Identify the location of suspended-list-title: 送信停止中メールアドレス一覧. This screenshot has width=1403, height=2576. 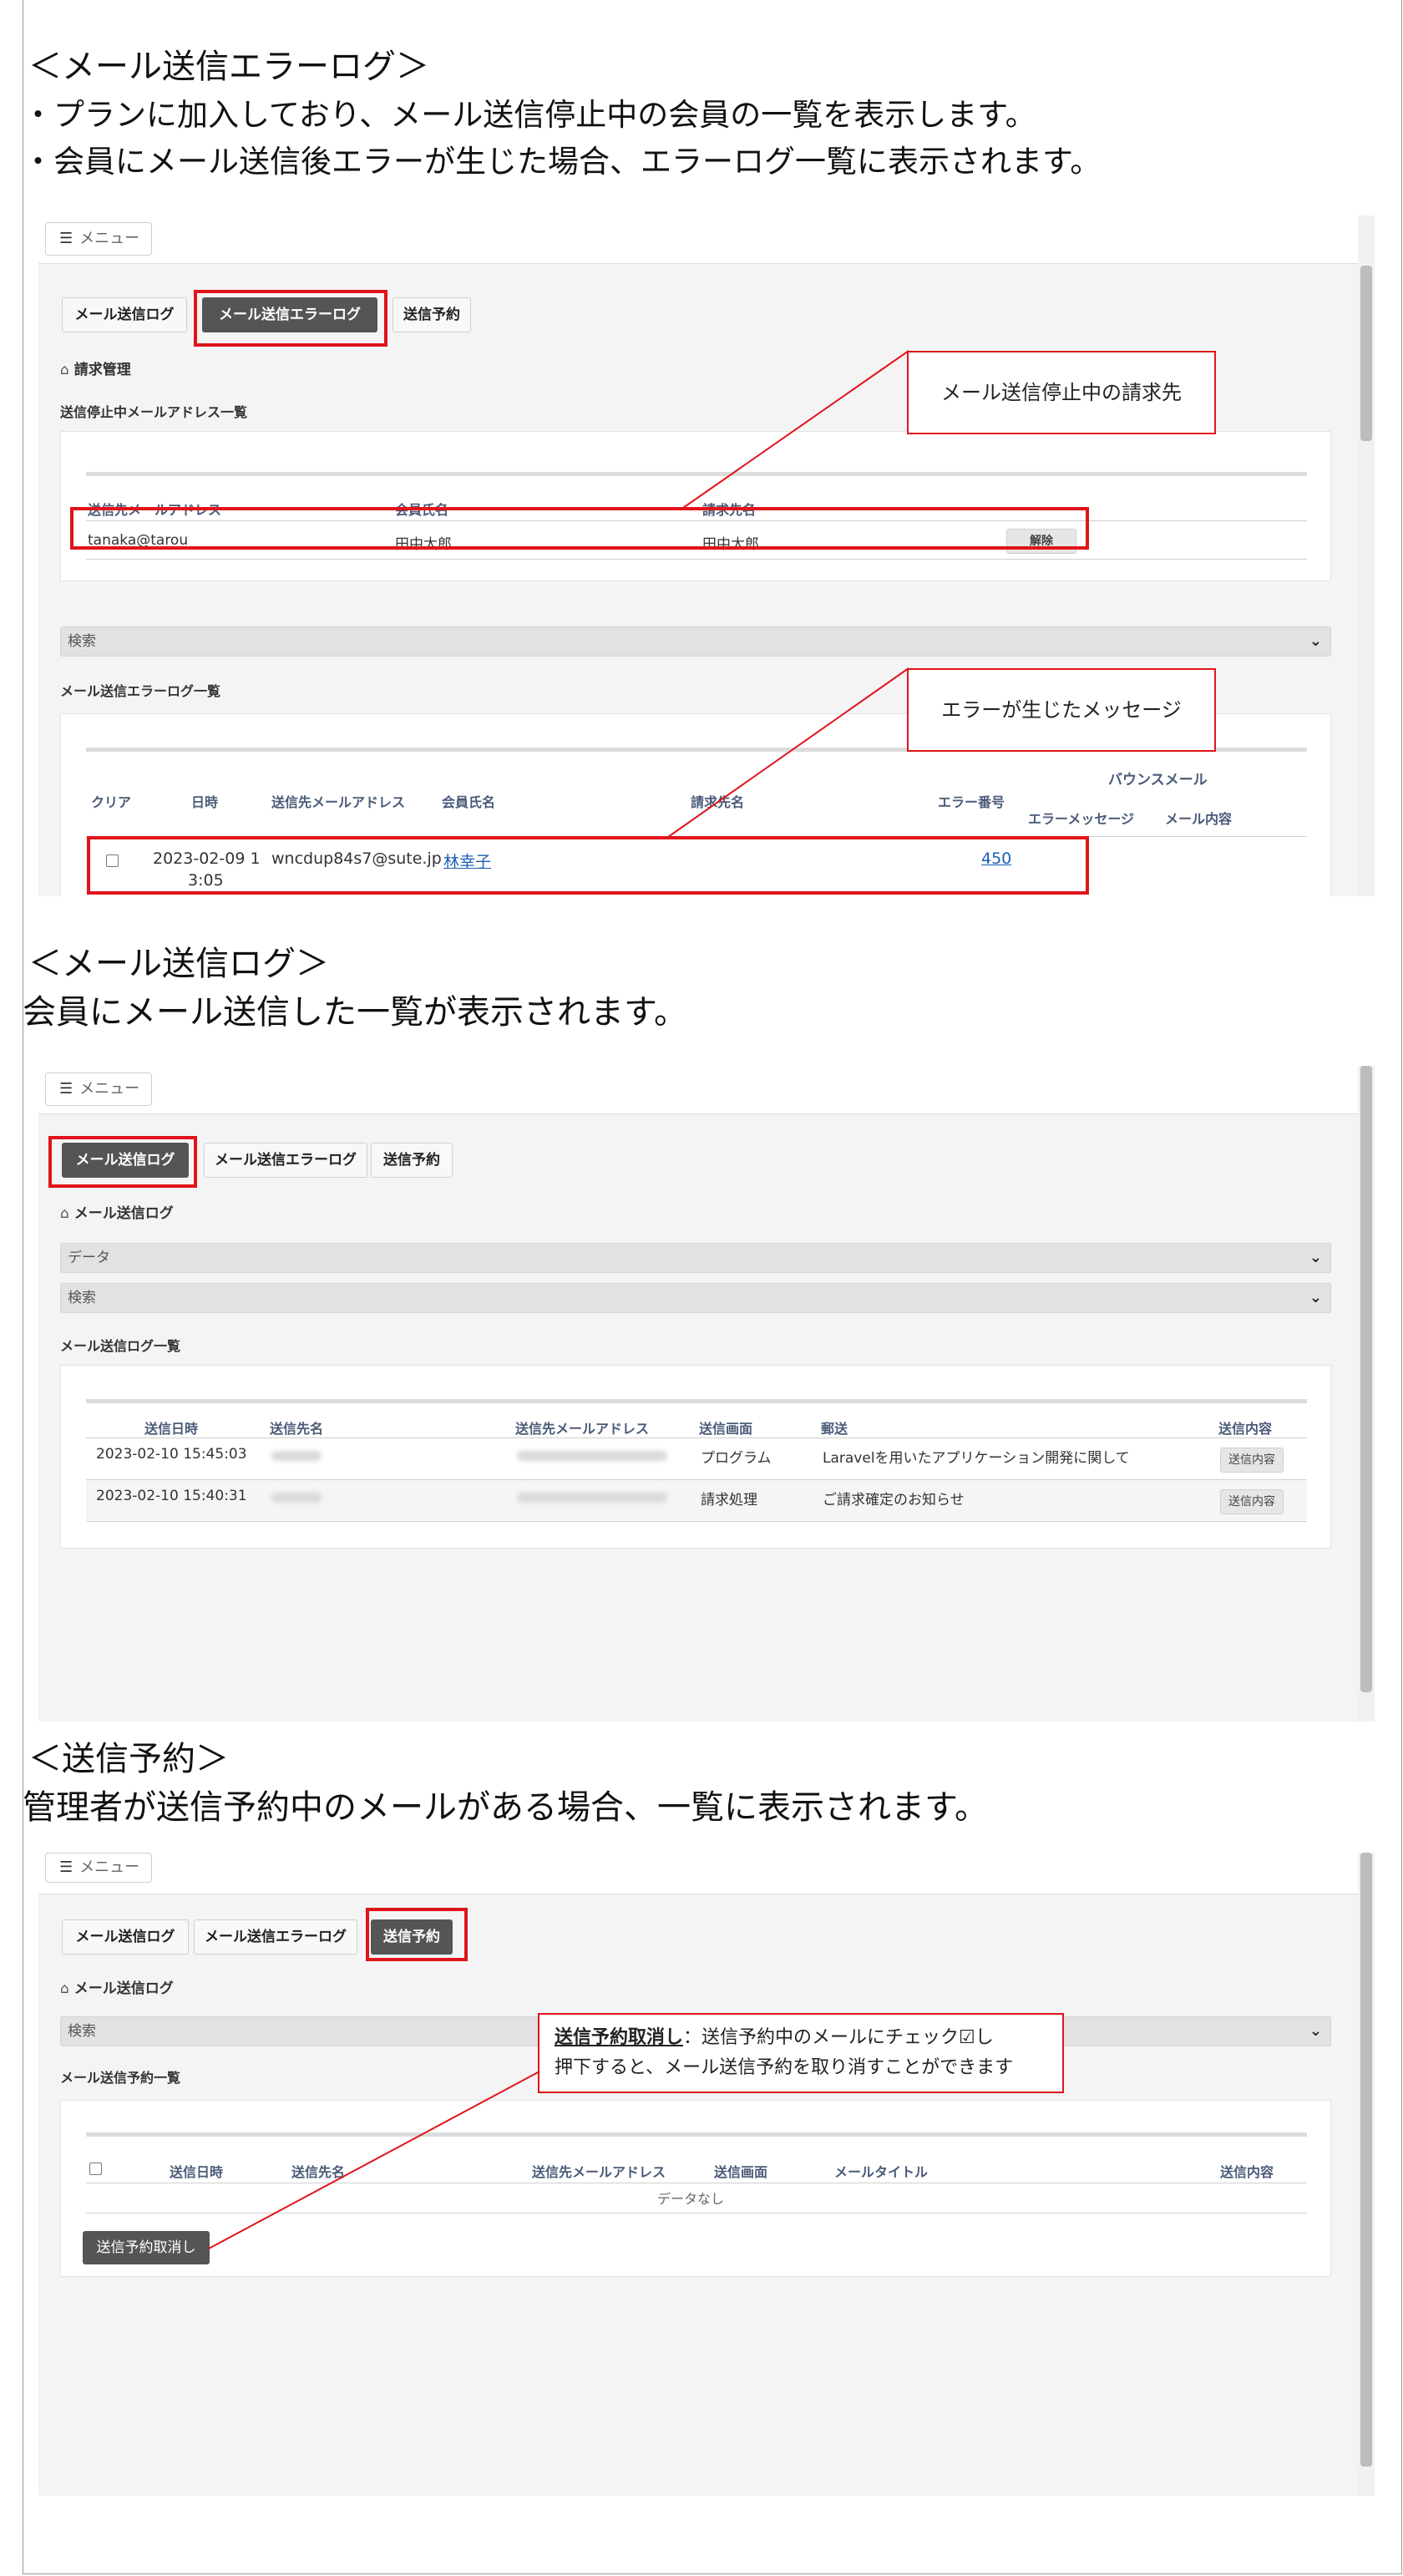
(154, 412).